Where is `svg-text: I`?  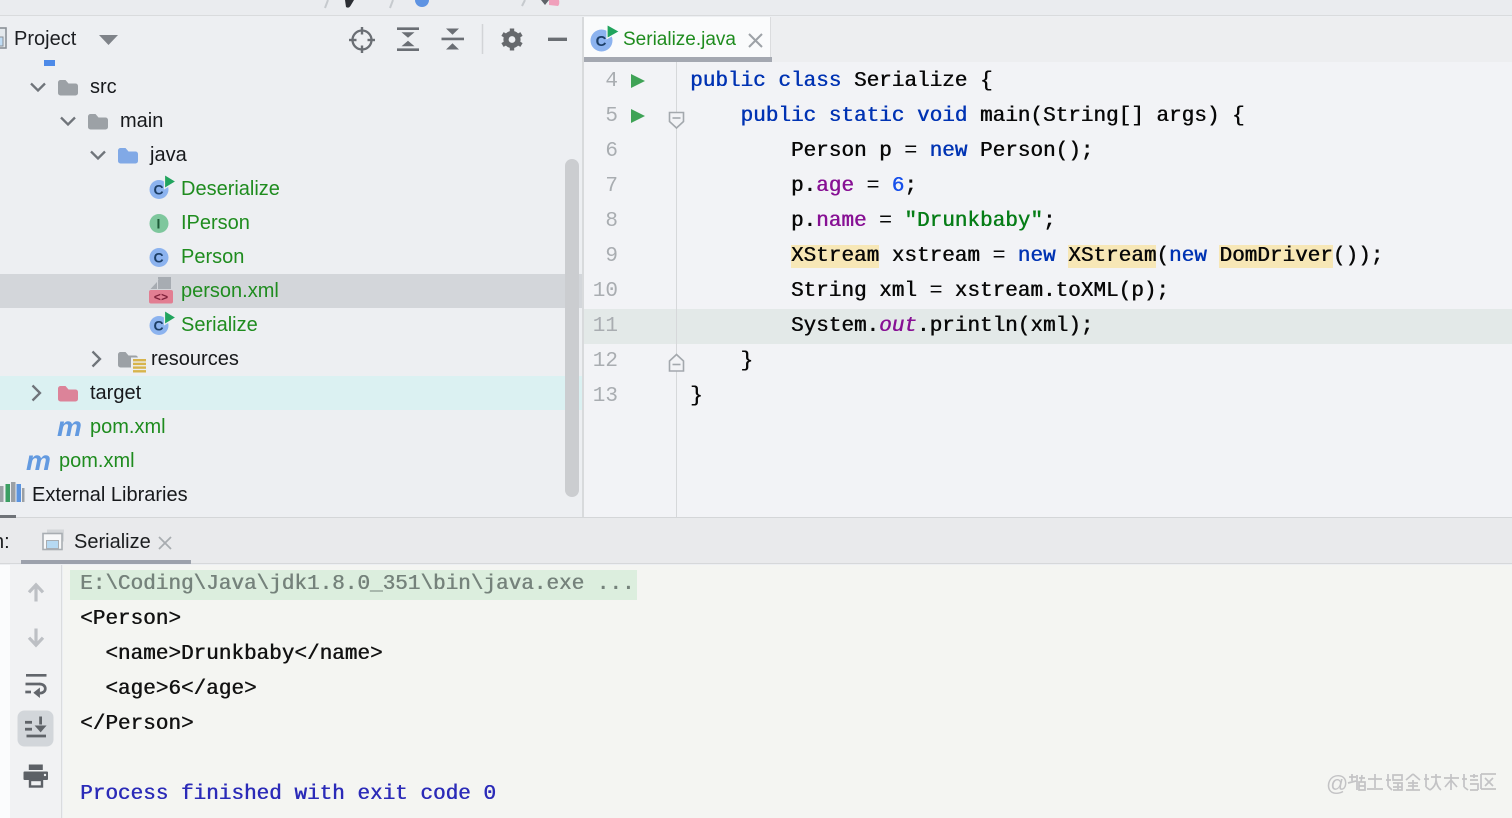
svg-text: I is located at coordinates (159, 224).